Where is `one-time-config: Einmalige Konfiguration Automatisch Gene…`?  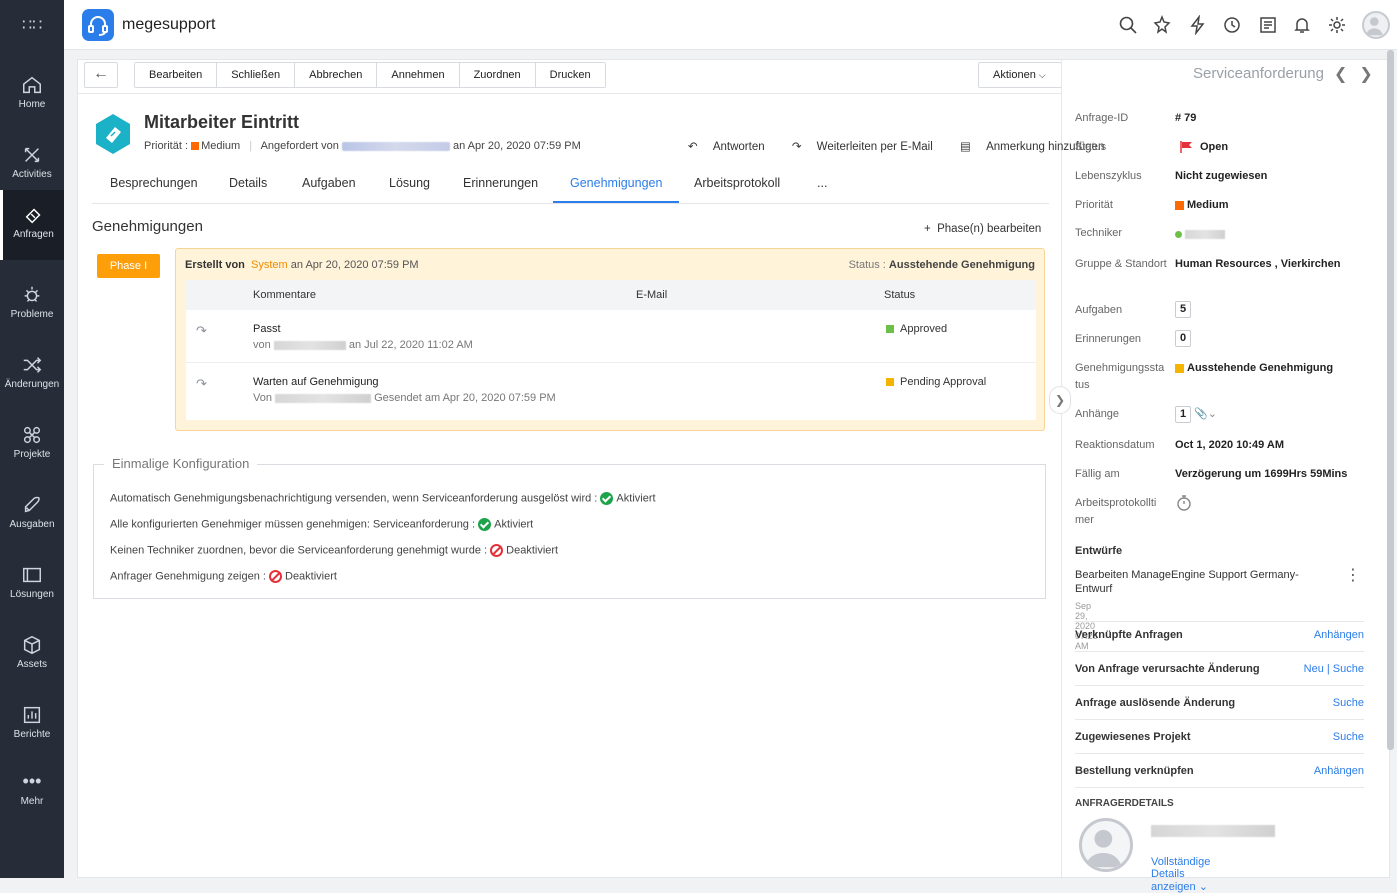 one-time-config: Einmalige Konfiguration Automatisch Gene… is located at coordinates (569, 527).